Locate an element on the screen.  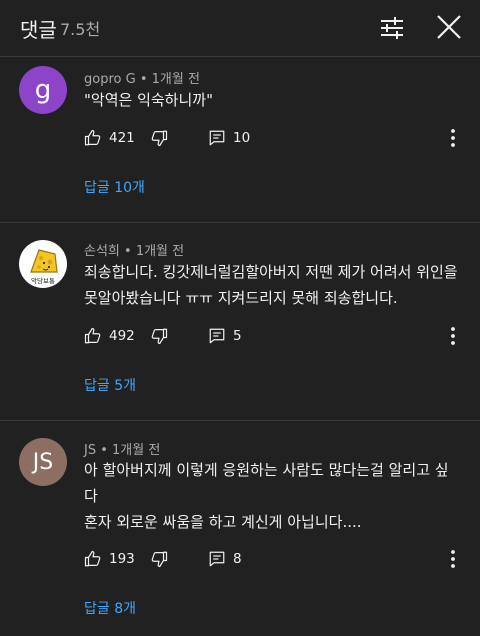
comment-actions: 492 5 is located at coordinates (279, 336).